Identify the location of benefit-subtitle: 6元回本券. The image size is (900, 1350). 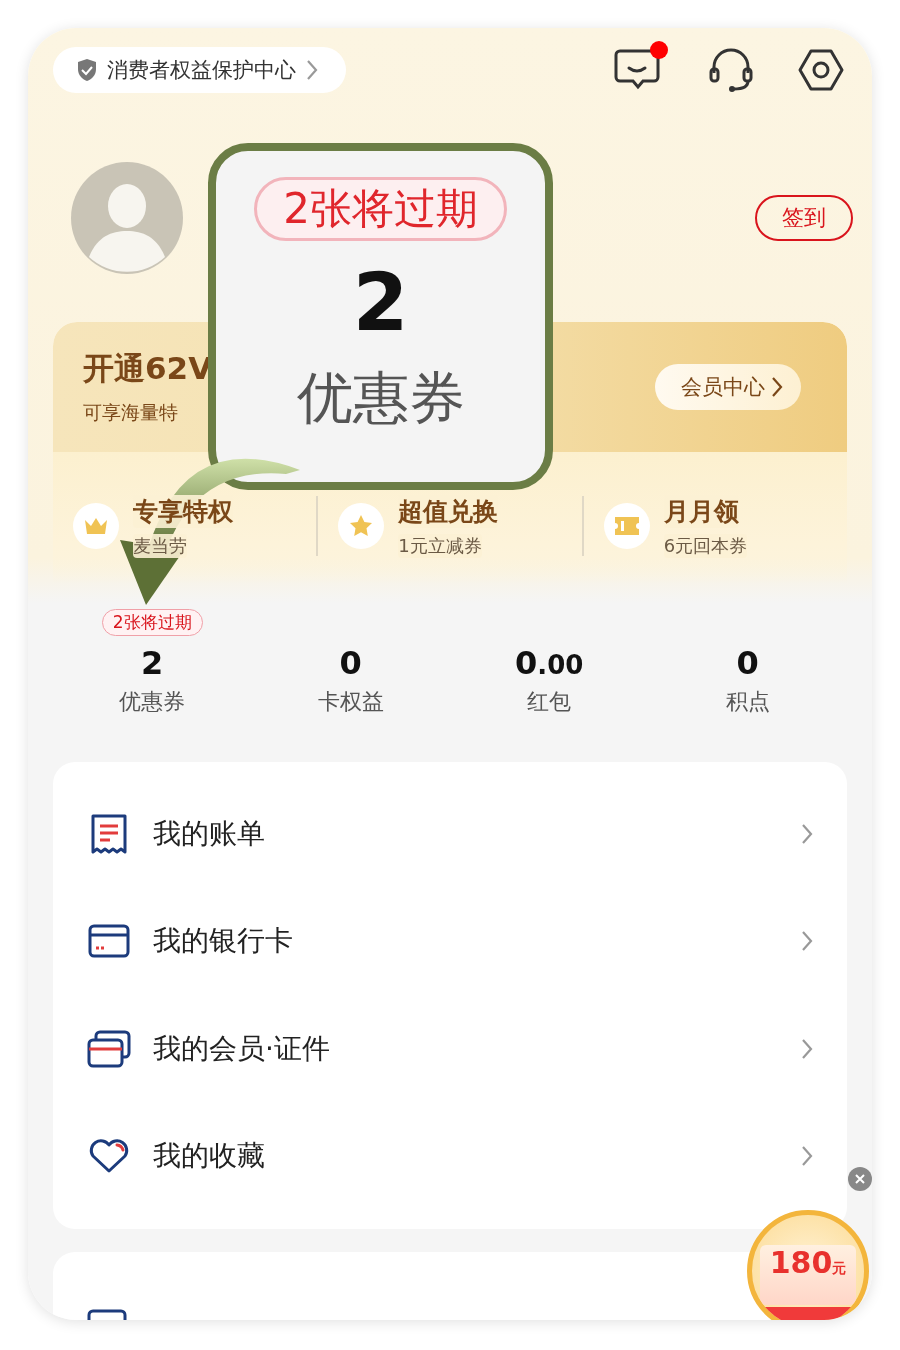
(705, 545).